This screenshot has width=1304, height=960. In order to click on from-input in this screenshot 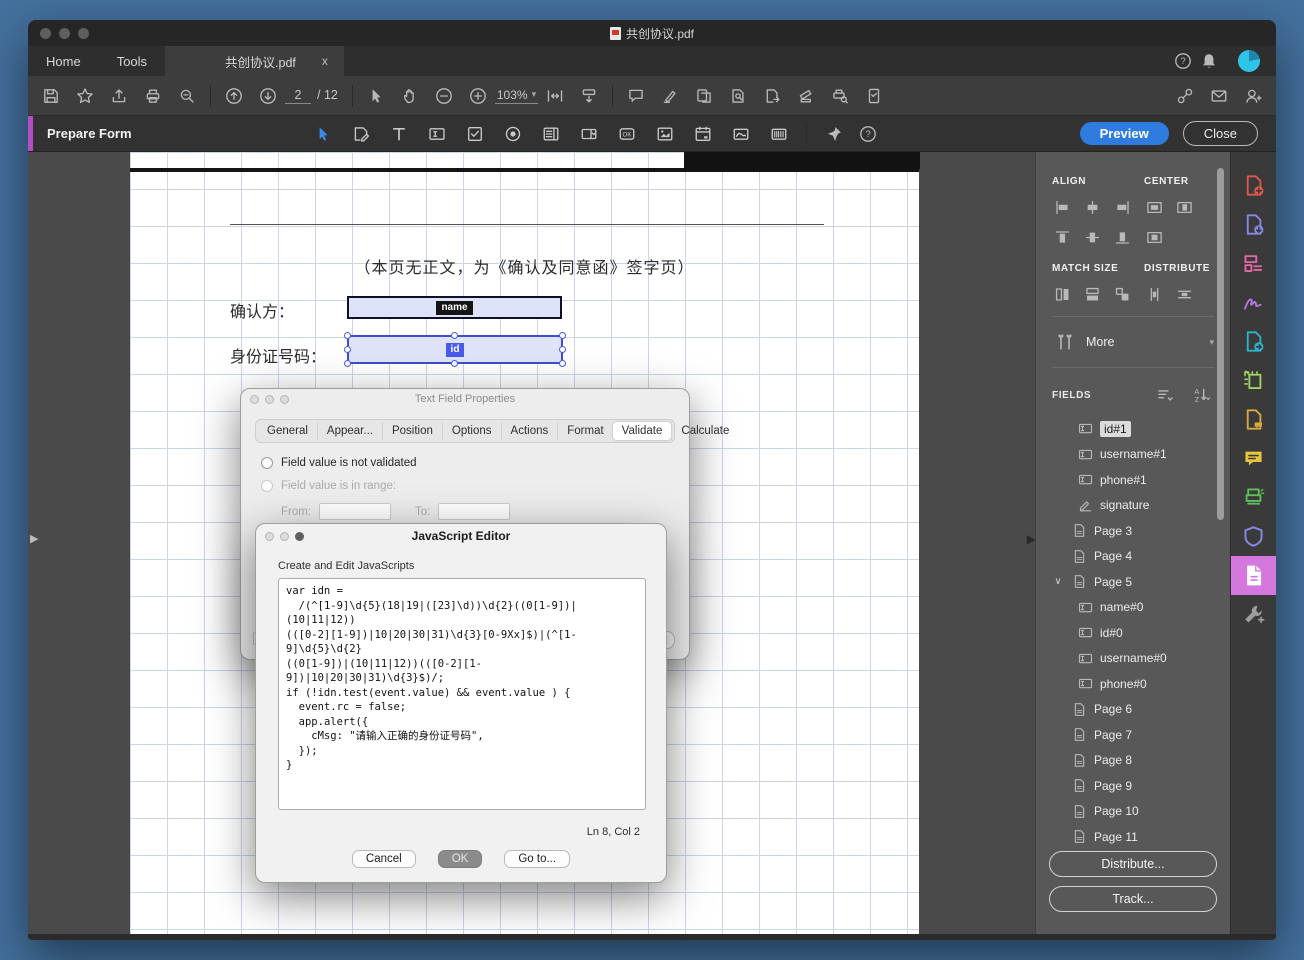, I will do `click(355, 511)`.